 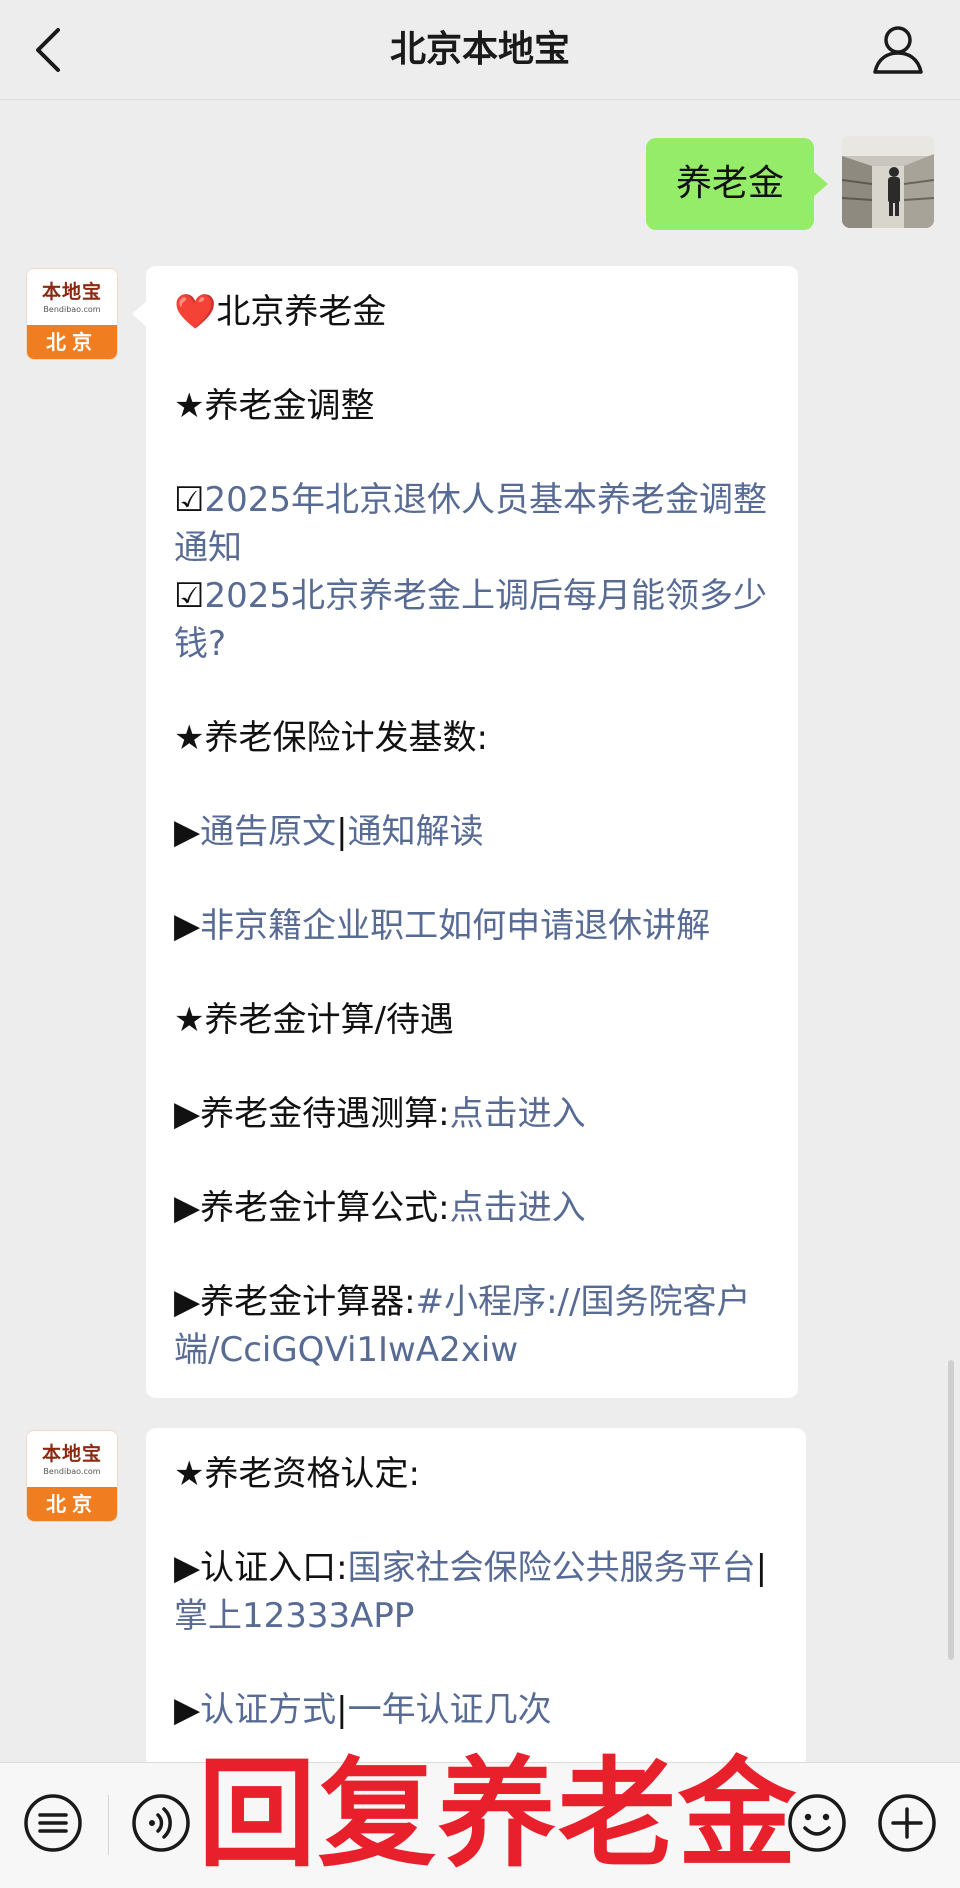 What do you see at coordinates (312, 1208) in the screenshot?
I see `row-label: ▶养老金计算公式:` at bounding box center [312, 1208].